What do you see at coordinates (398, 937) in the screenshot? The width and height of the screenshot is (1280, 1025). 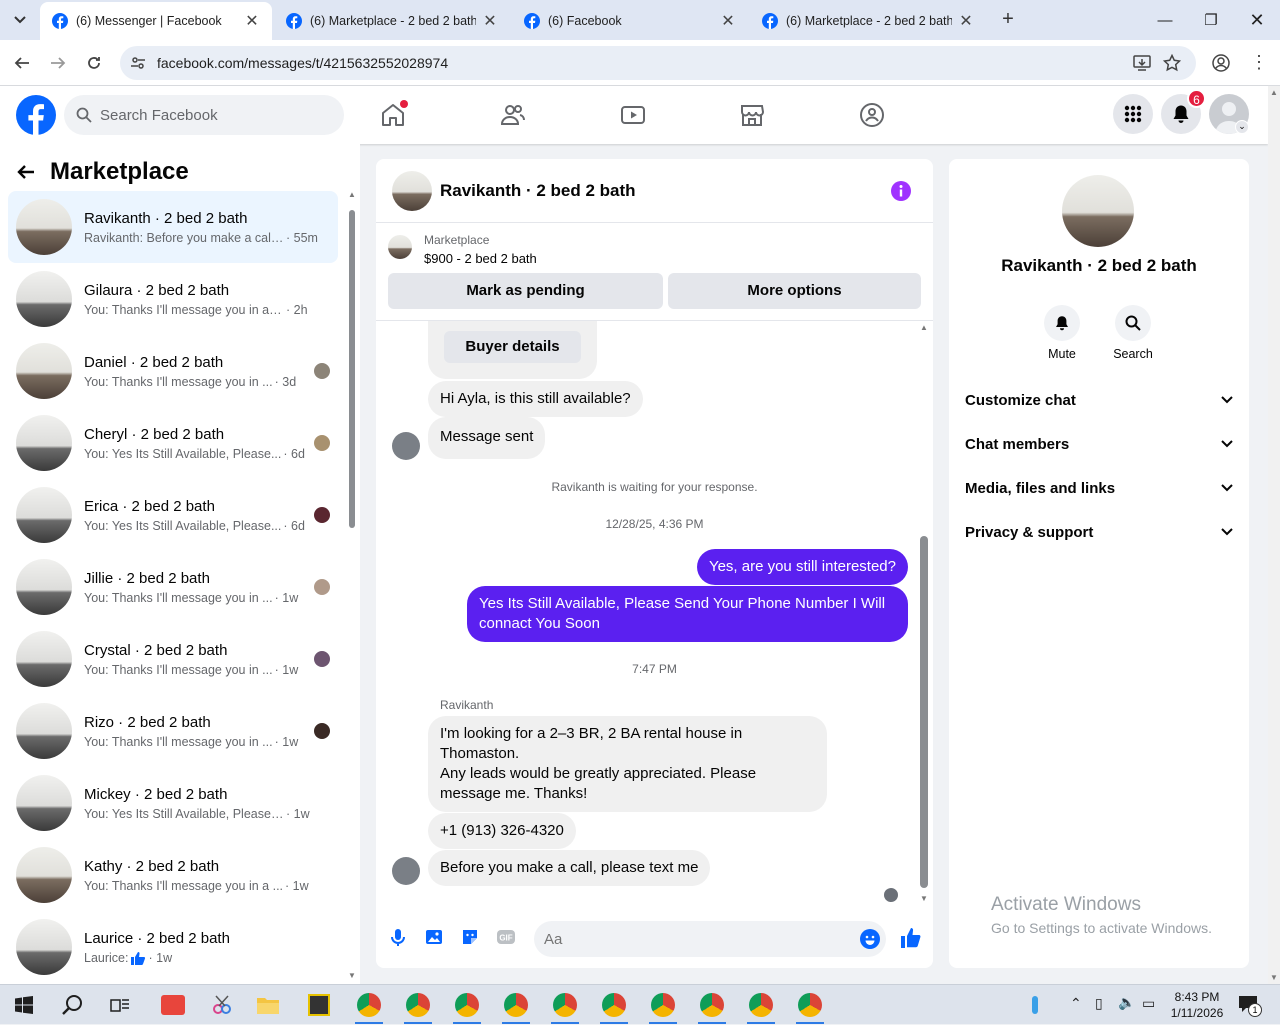 I see `microphone-icon` at bounding box center [398, 937].